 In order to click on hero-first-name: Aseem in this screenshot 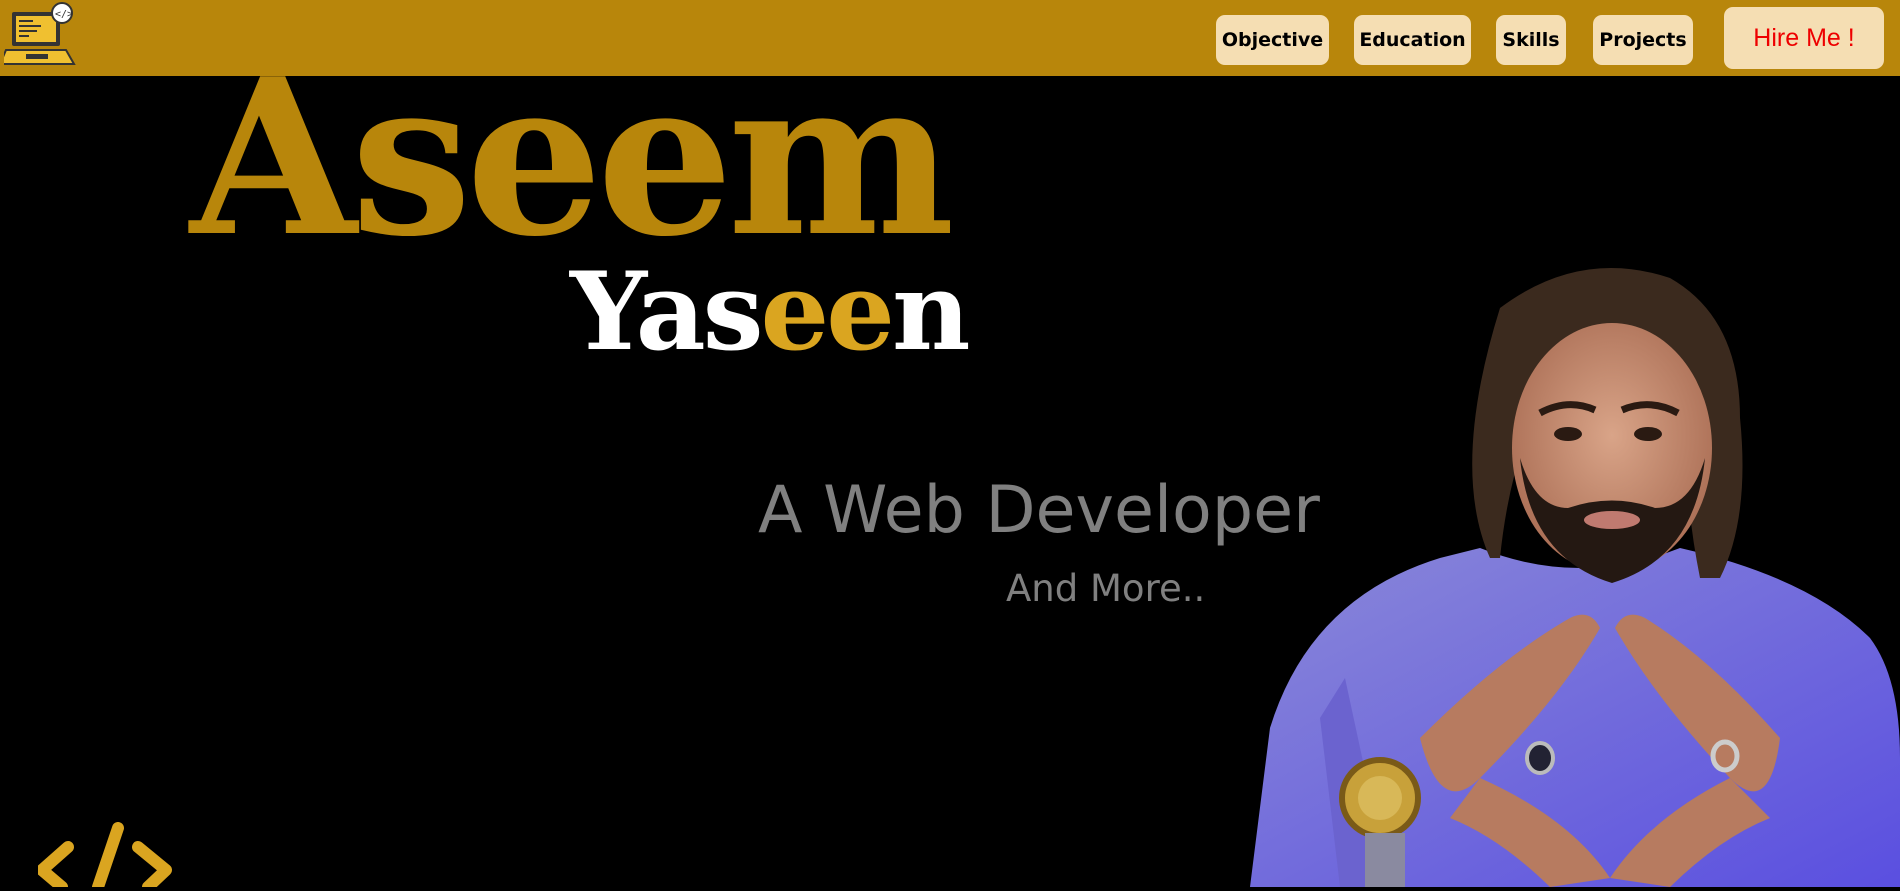, I will do `click(572, 157)`.